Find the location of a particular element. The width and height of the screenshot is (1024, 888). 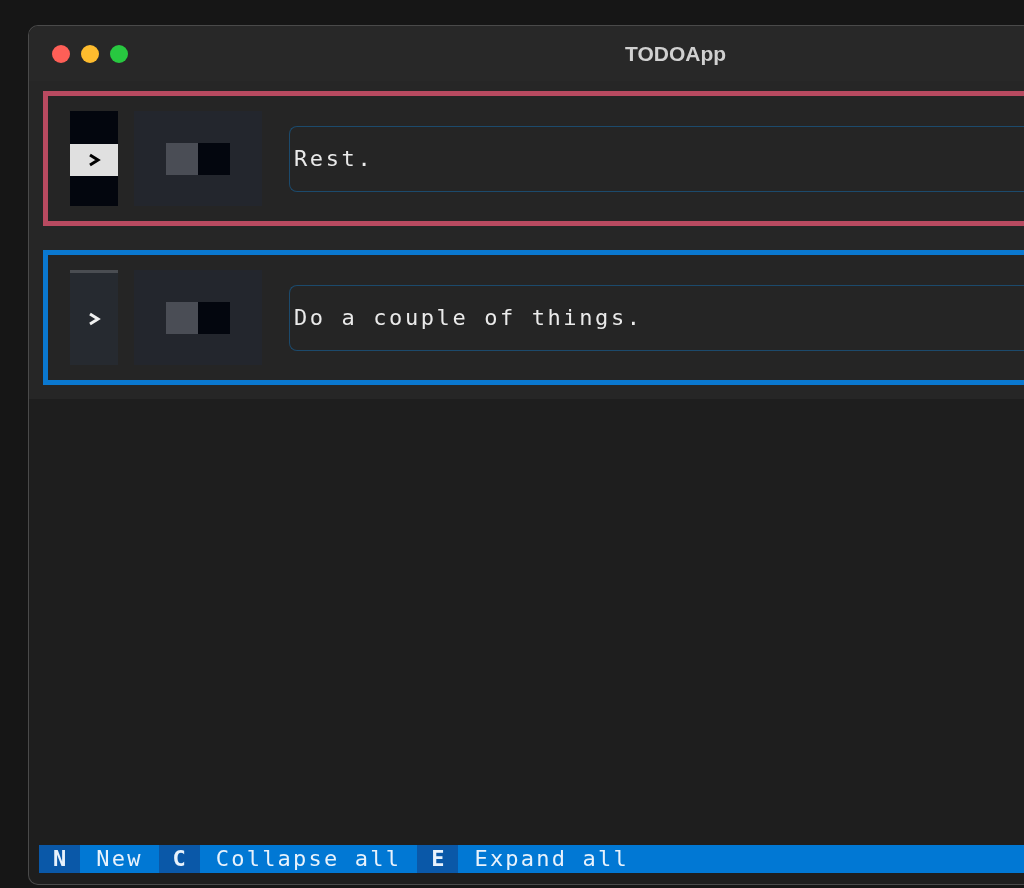

key-hint: N is located at coordinates (60, 859).